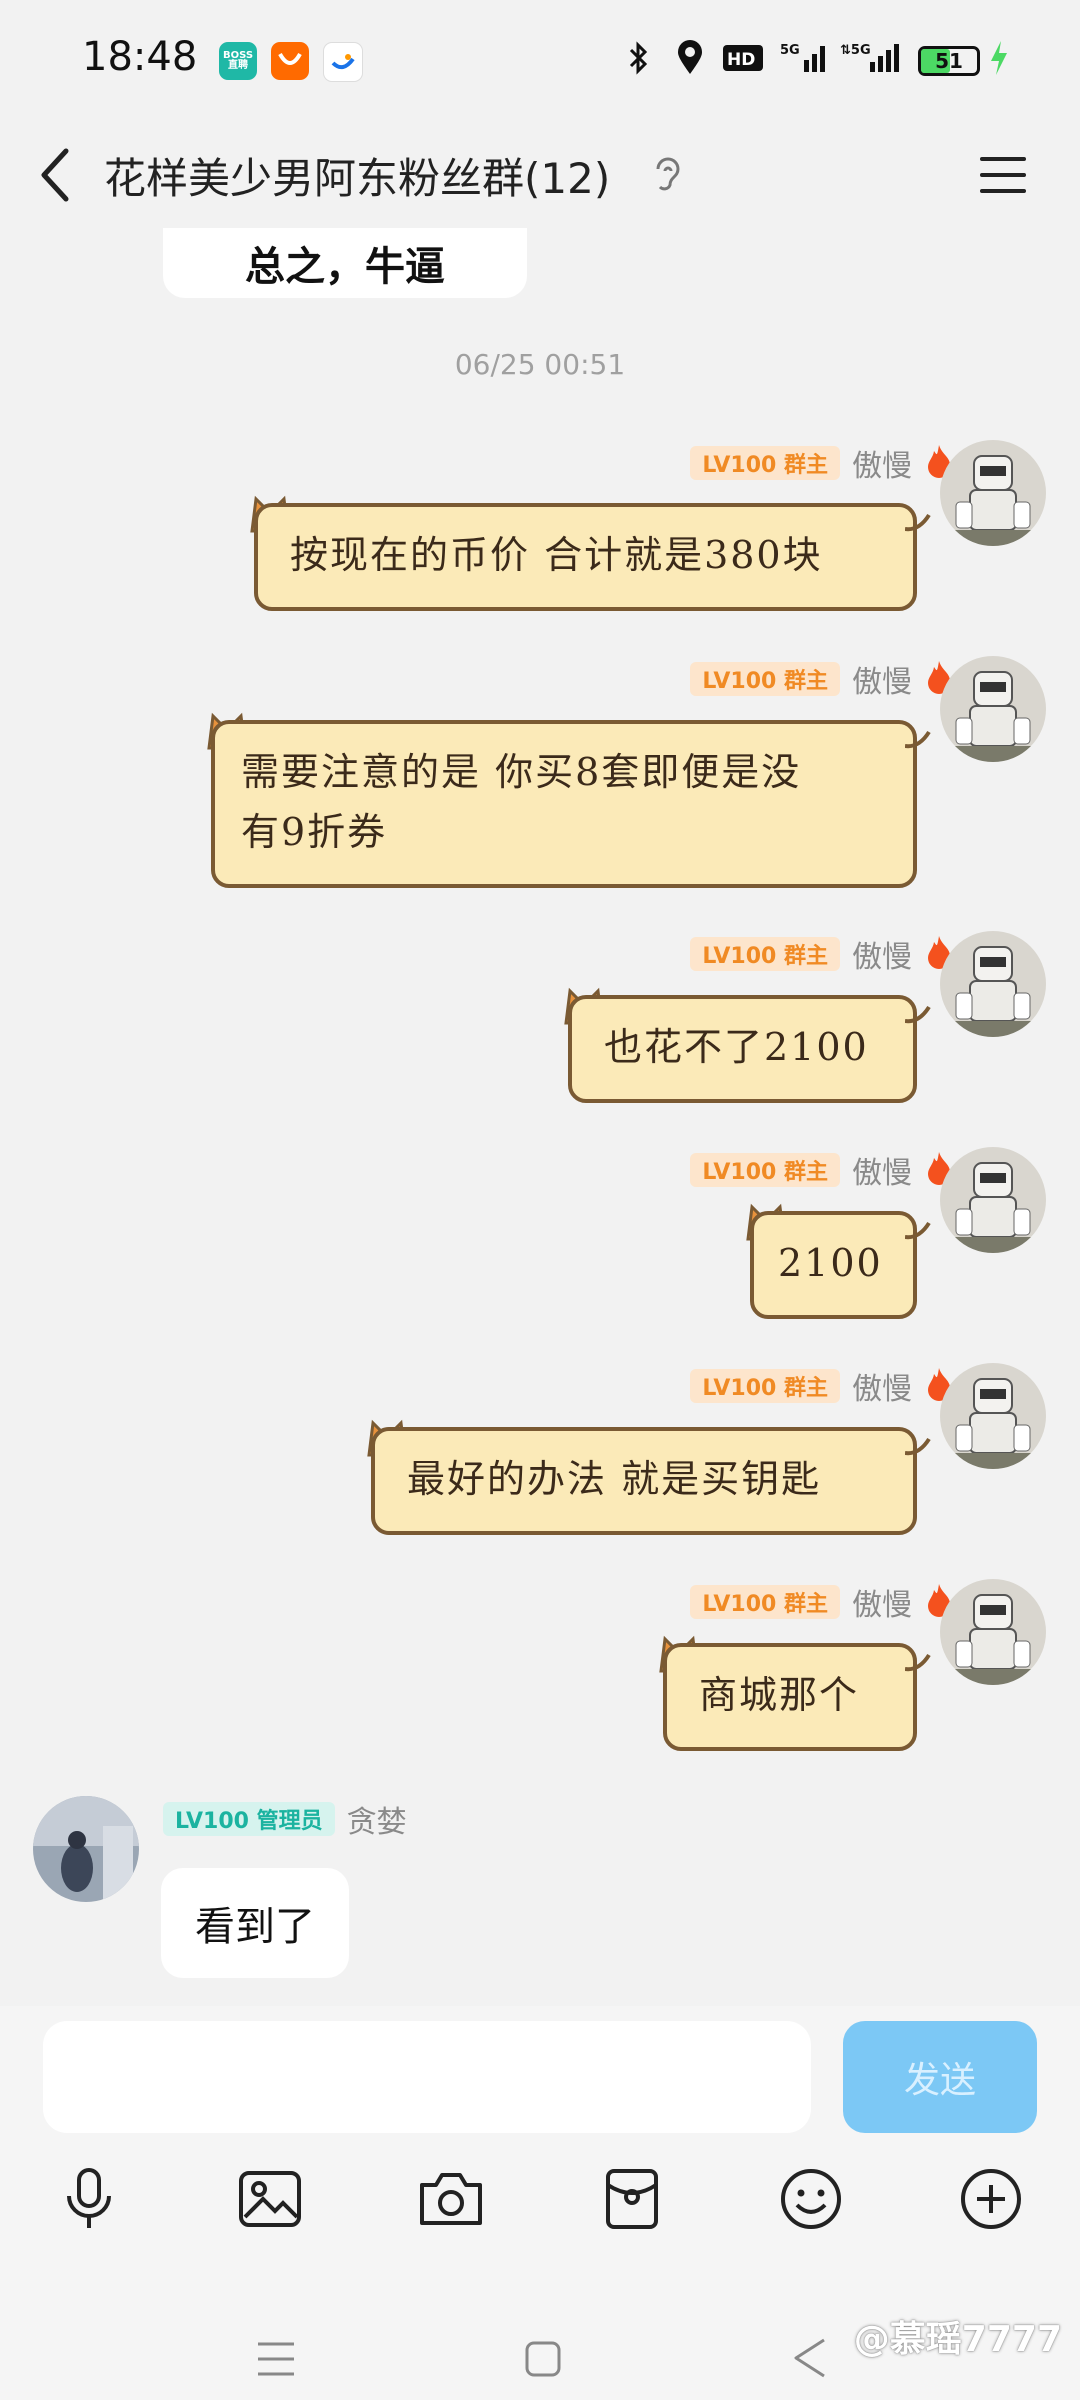 The width and height of the screenshot is (1080, 2400). What do you see at coordinates (855, 50) in the screenshot?
I see `svg-text: ⇅5G` at bounding box center [855, 50].